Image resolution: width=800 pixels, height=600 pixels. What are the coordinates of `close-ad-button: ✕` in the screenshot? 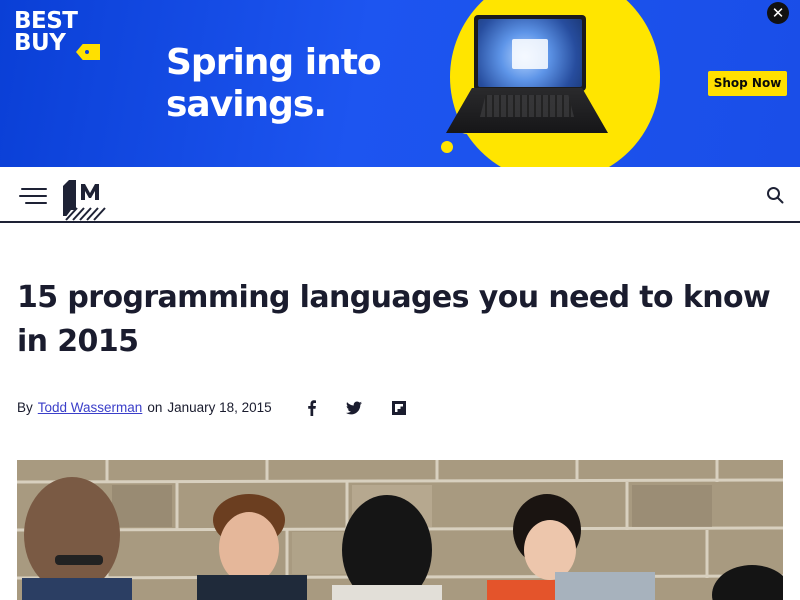 It's located at (778, 13).